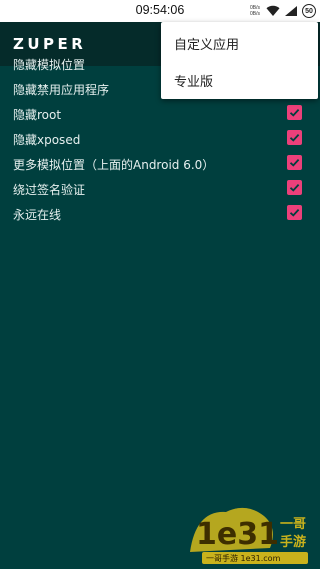 The height and width of the screenshot is (569, 320). What do you see at coordinates (243, 558) in the screenshot?
I see `watermark-footer: 一哥手游 1e31.com` at bounding box center [243, 558].